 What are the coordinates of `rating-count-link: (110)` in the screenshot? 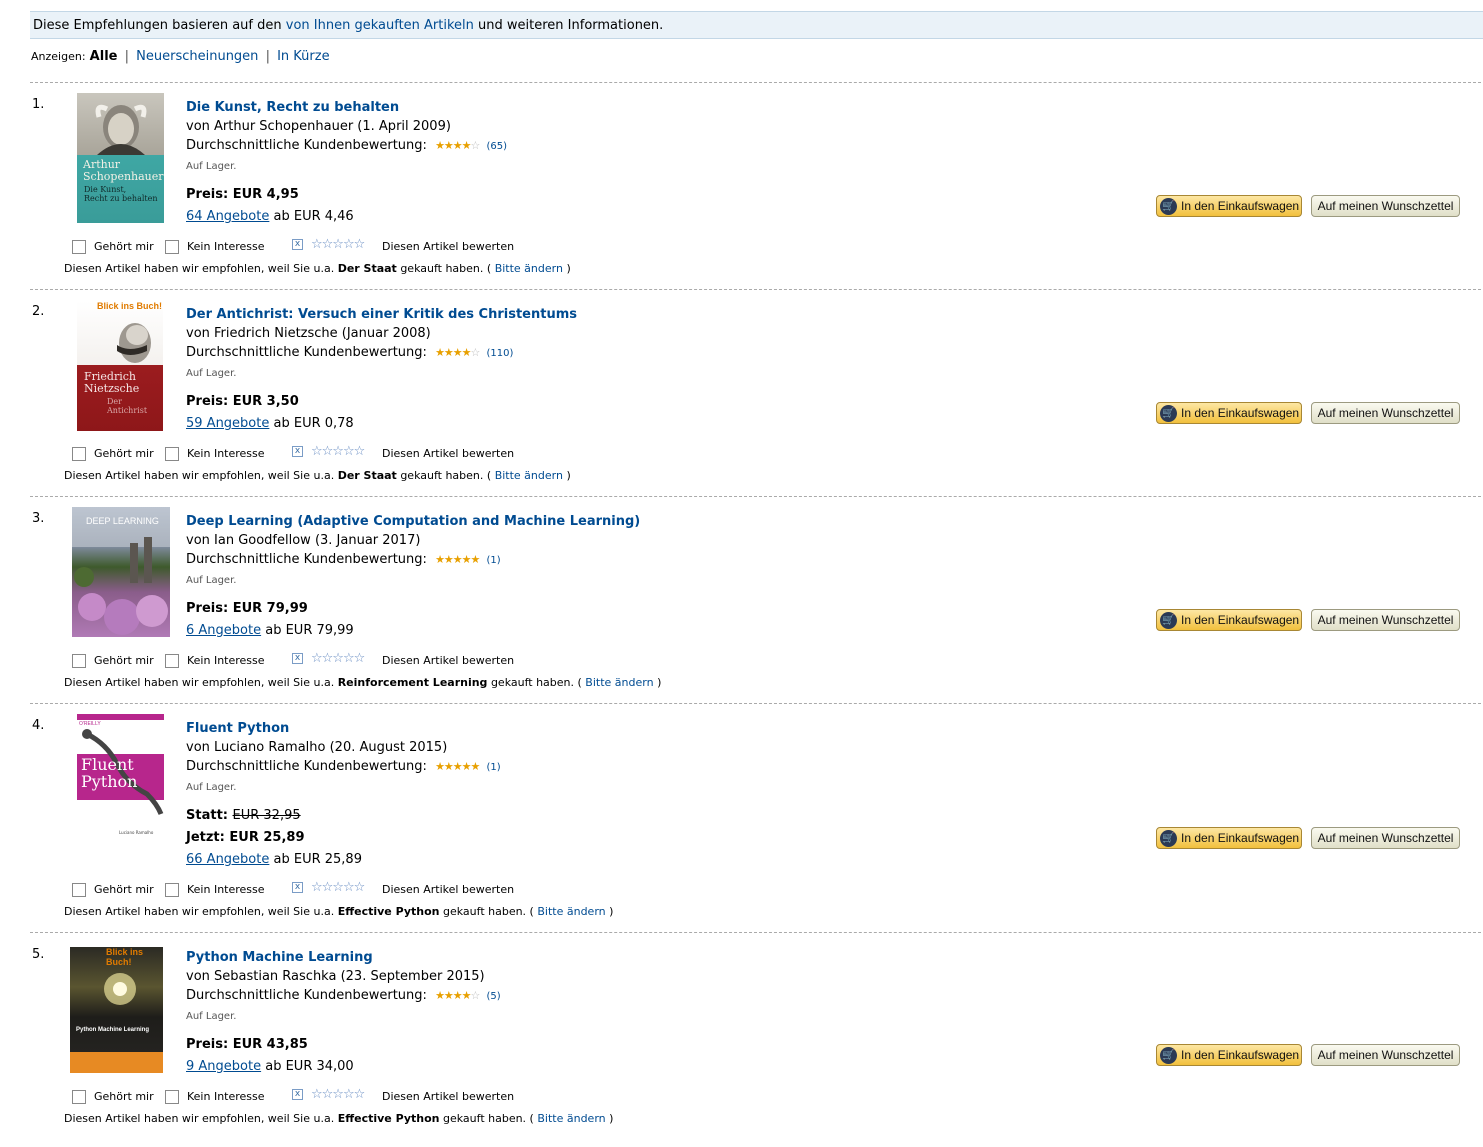 It's located at (500, 353).